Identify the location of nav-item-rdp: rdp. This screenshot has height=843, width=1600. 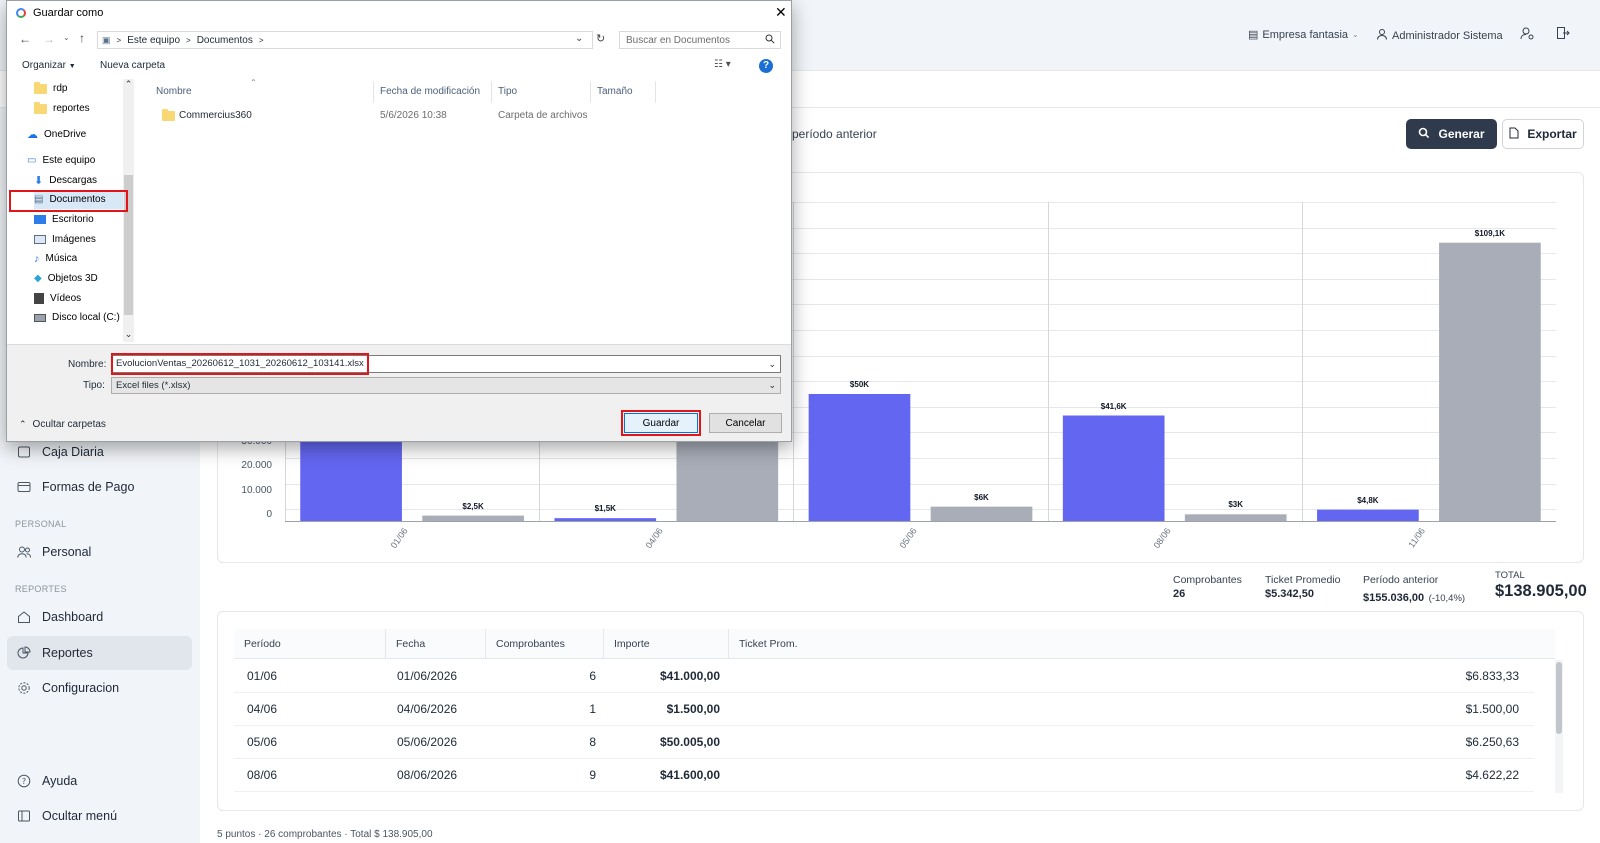
(50, 88).